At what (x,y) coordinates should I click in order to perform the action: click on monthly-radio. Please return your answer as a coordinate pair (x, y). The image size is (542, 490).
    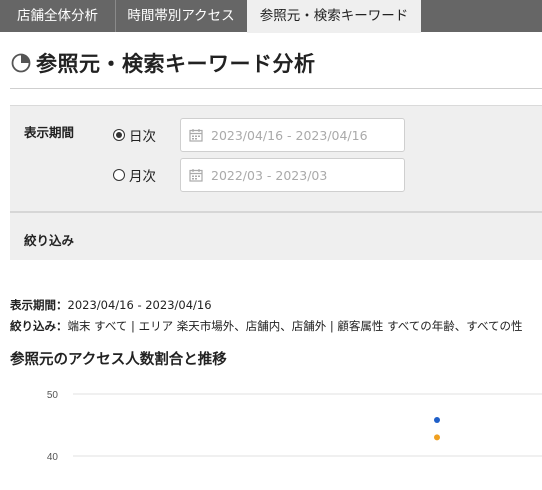
    Looking at the image, I should click on (119, 175).